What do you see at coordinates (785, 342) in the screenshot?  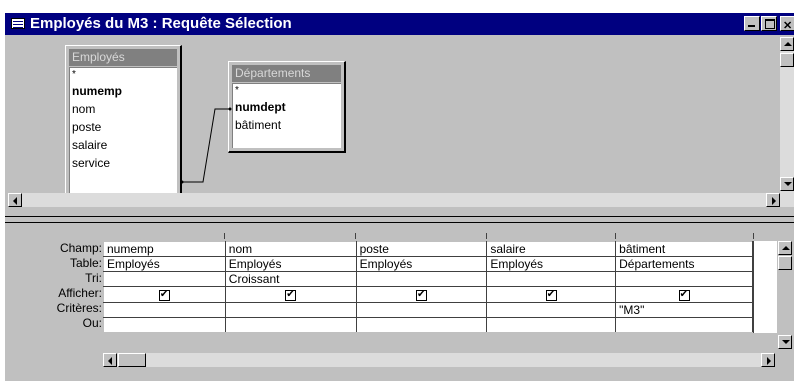 I see `grid-scroll-down-arrow-icon` at bounding box center [785, 342].